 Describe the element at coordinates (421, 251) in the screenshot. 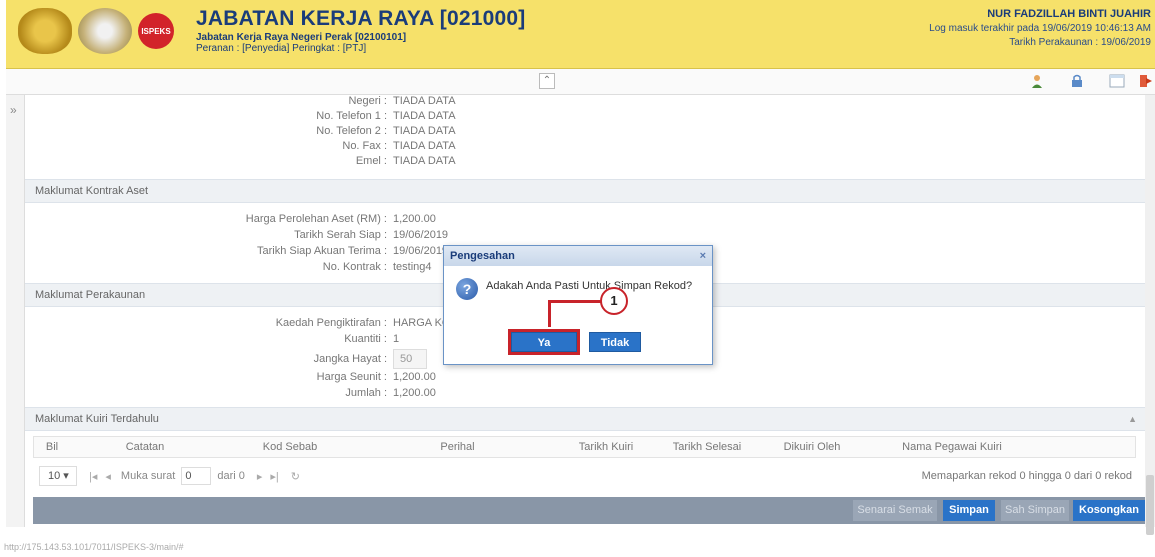

I see `field-value: 19/06/2019` at that location.